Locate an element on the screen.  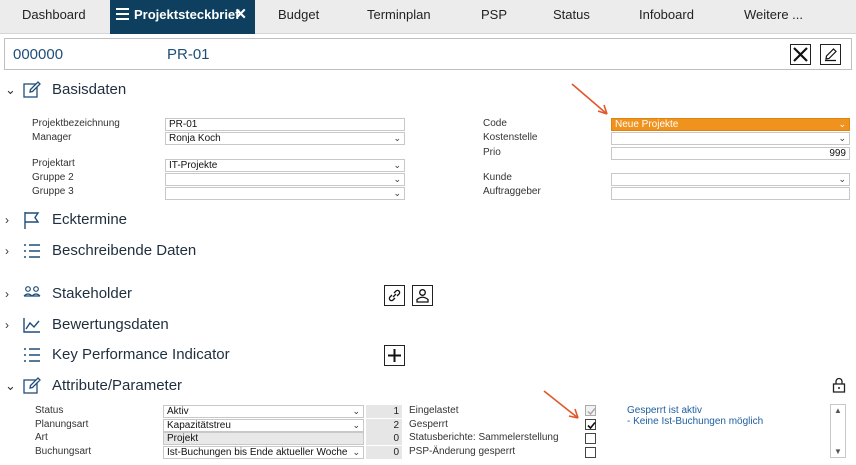
label-eingelastet: Eingelastet is located at coordinates (434, 410).